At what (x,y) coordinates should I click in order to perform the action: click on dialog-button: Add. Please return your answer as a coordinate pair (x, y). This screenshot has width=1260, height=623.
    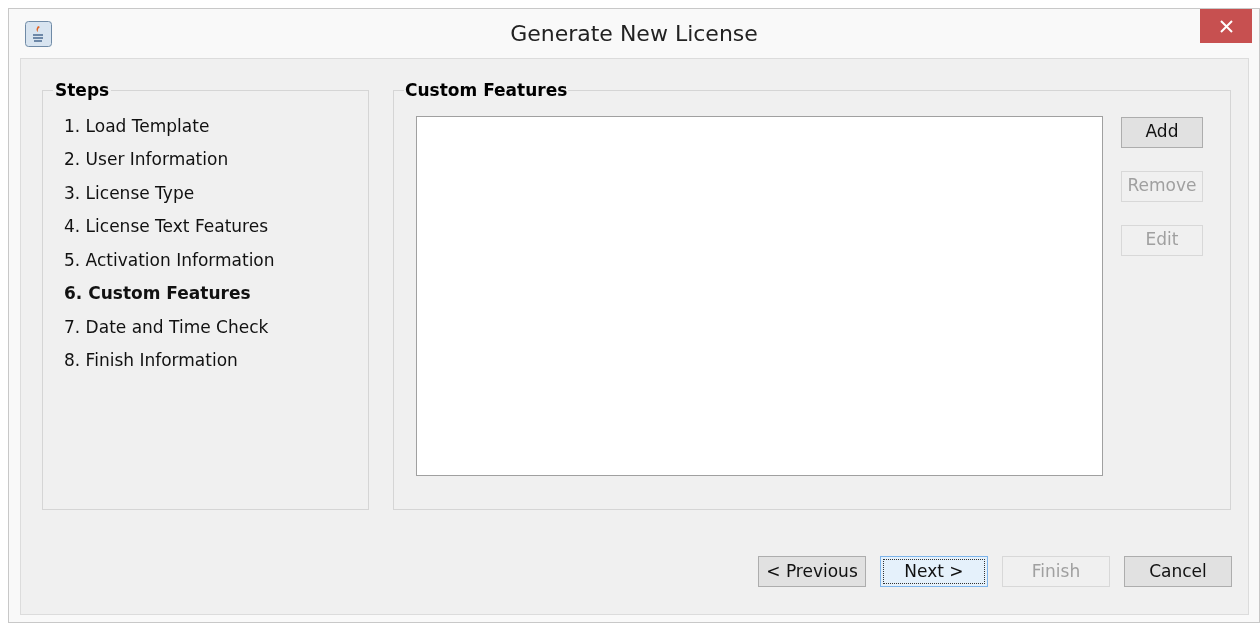
    Looking at the image, I should click on (1162, 132).